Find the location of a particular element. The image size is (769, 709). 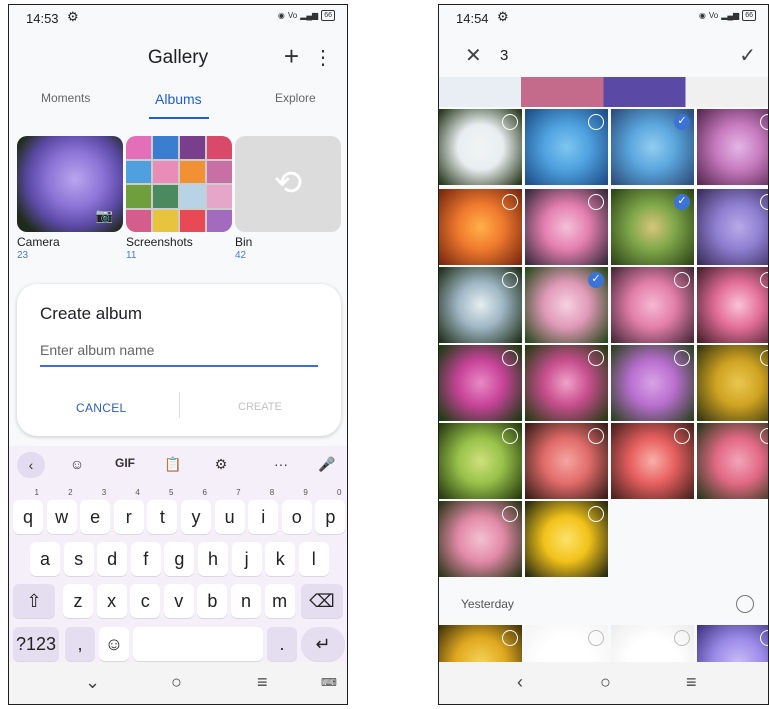

key-r: r4 is located at coordinates (128, 511).